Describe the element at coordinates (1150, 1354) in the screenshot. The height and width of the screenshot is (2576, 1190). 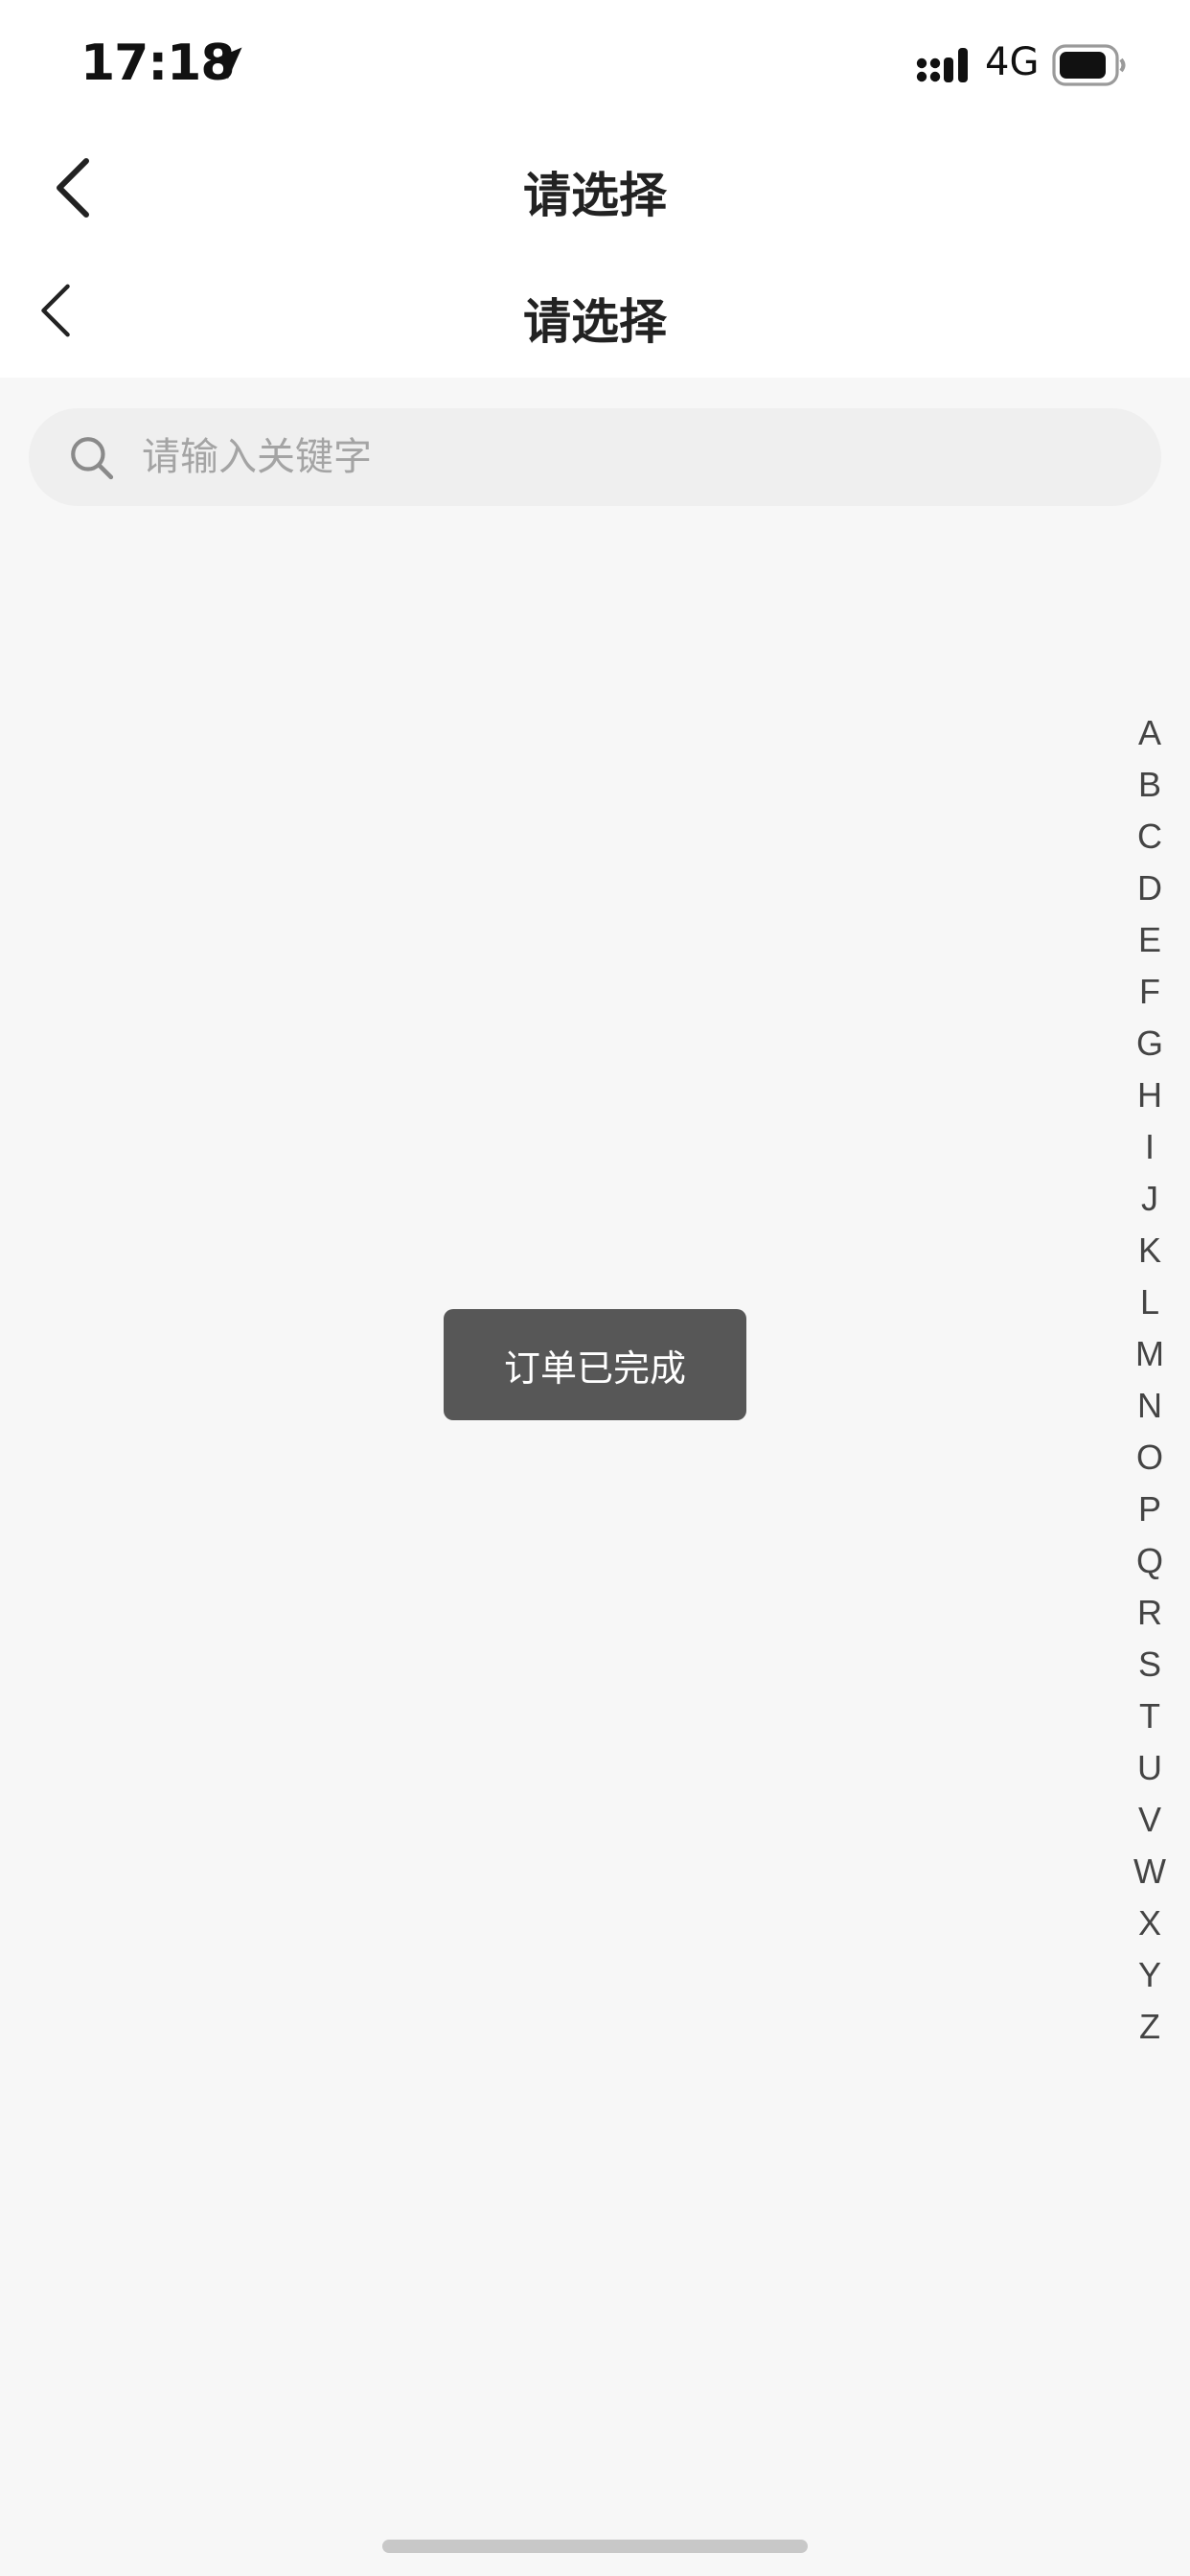
I see `index-letter: M` at that location.